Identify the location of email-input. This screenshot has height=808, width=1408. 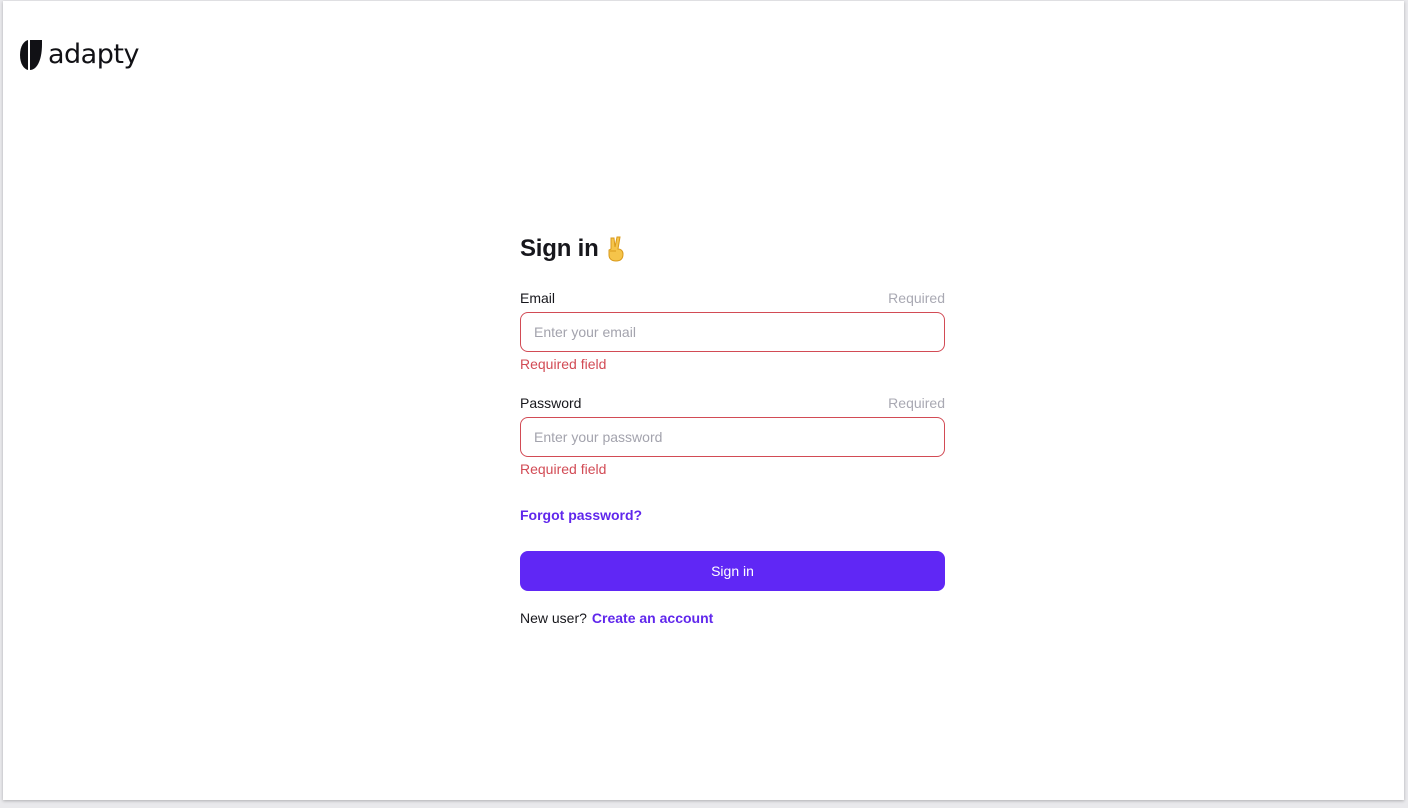
(732, 332).